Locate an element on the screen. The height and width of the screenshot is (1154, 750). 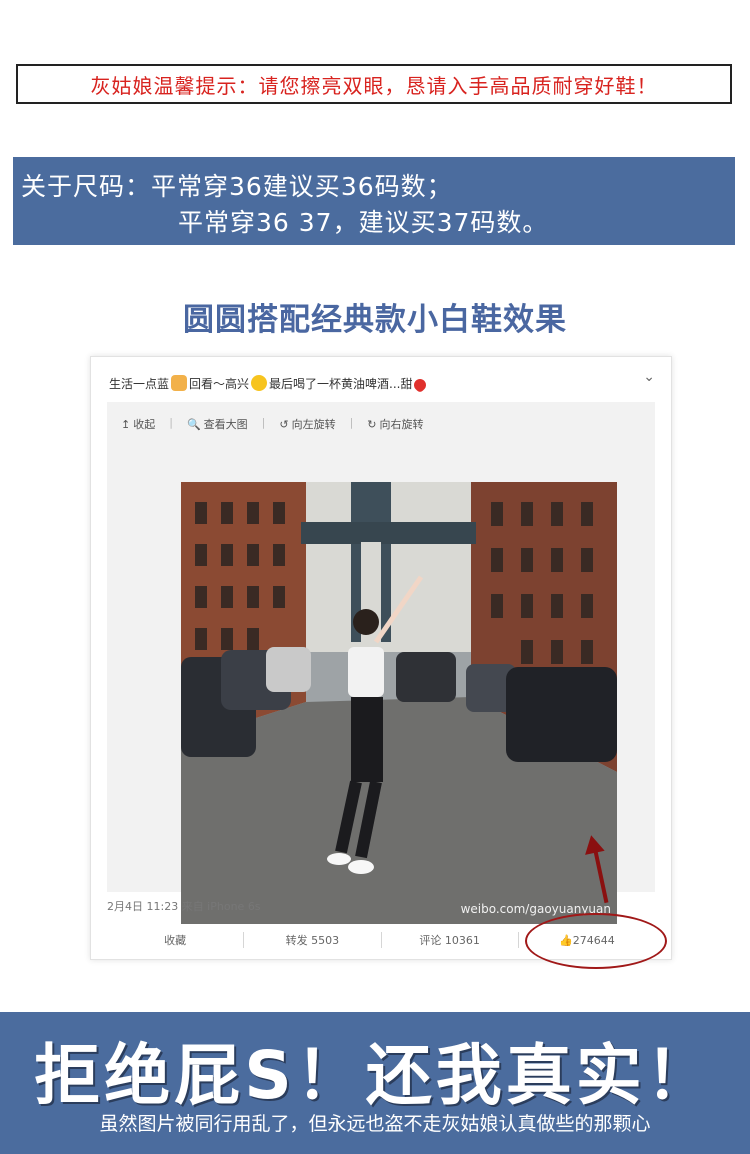
chevron-down-icon: ⌄ is located at coordinates (649, 377).